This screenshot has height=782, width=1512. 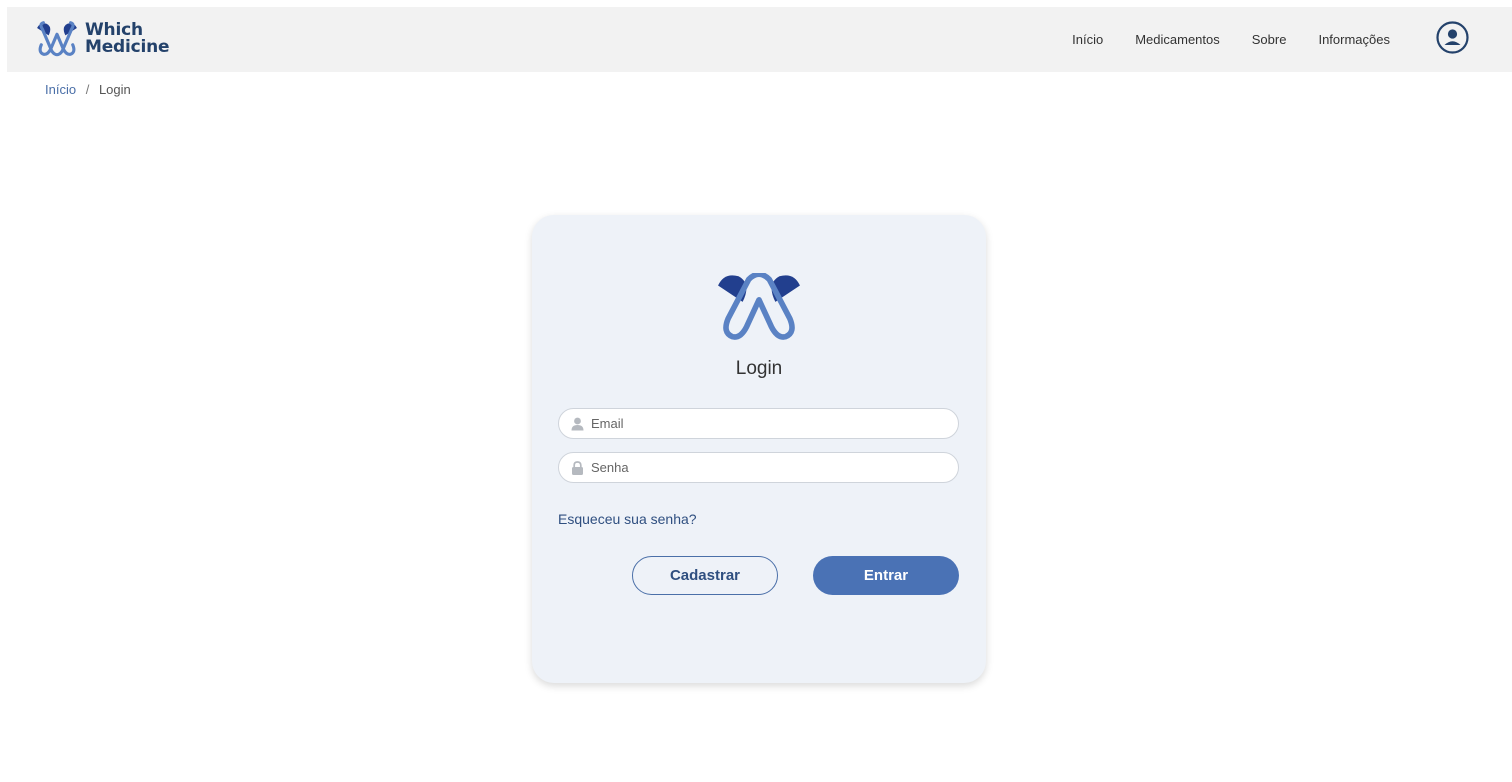 What do you see at coordinates (1269, 39) in the screenshot?
I see `nav-link-sobre: Sobre` at bounding box center [1269, 39].